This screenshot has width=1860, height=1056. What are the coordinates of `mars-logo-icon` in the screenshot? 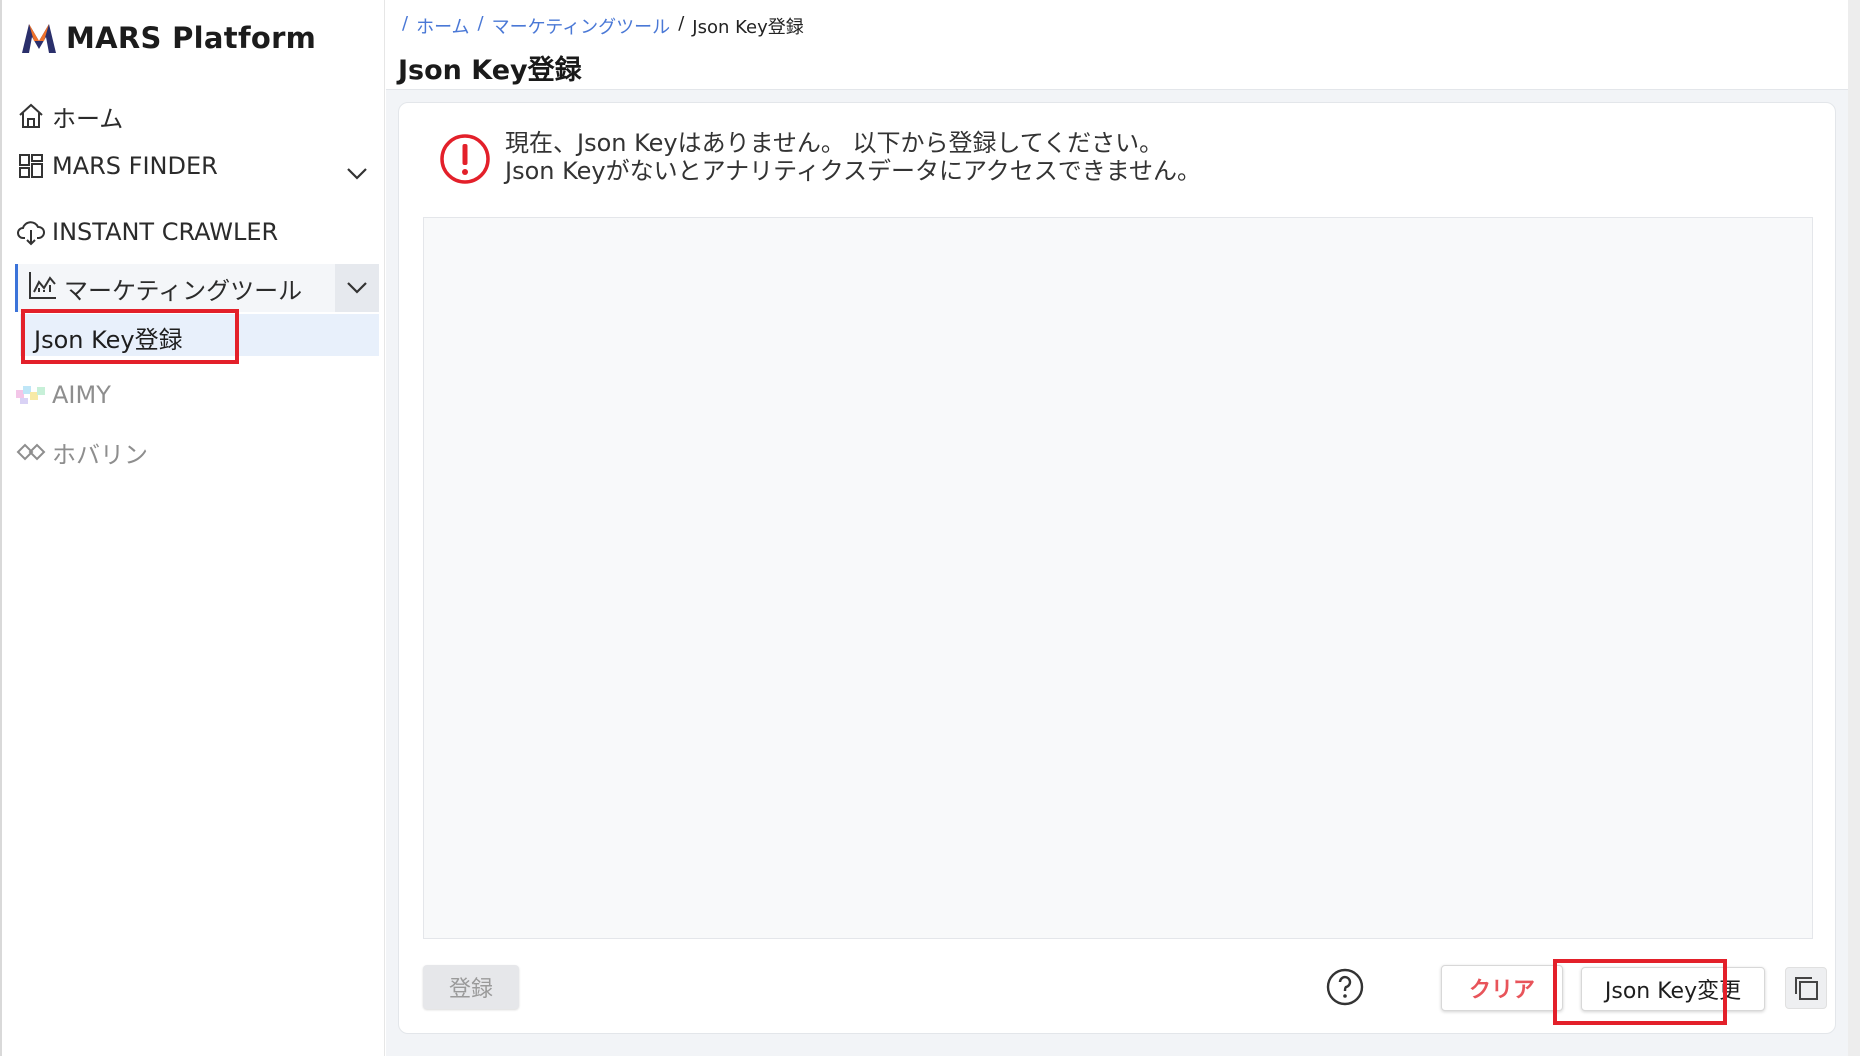 It's located at (39, 38).